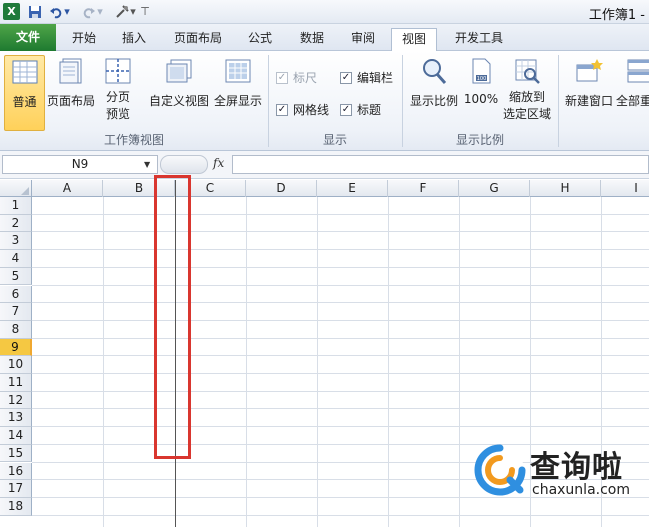 Image resolution: width=649 pixels, height=527 pixels. I want to click on row-header-5: 5, so click(16, 276).